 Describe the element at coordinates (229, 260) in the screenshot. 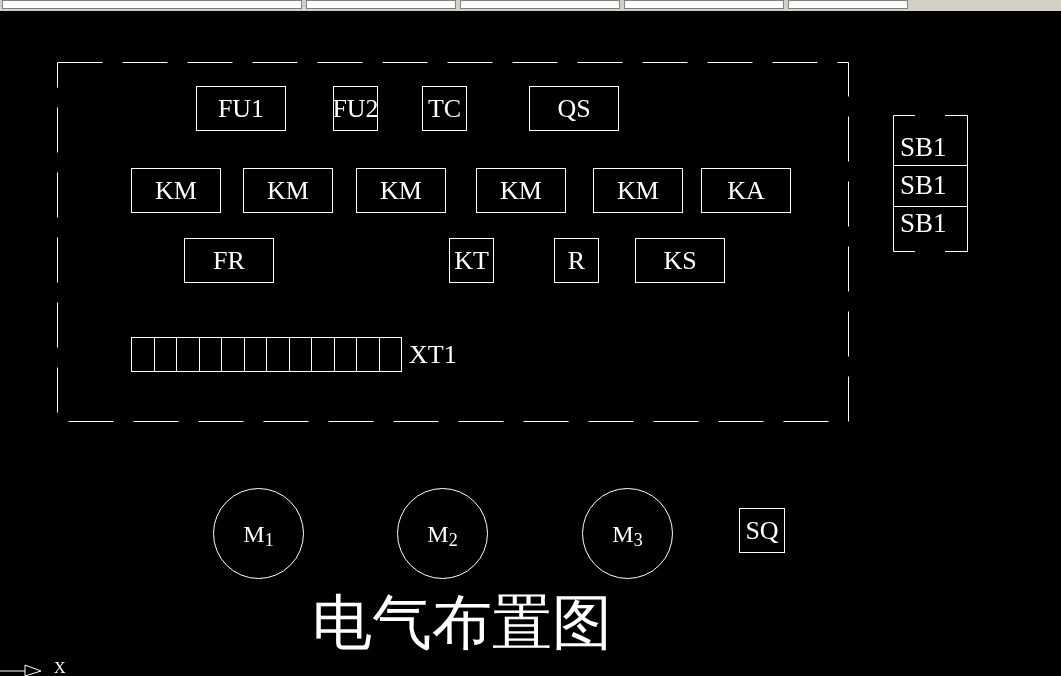

I see `component-label: FR` at that location.